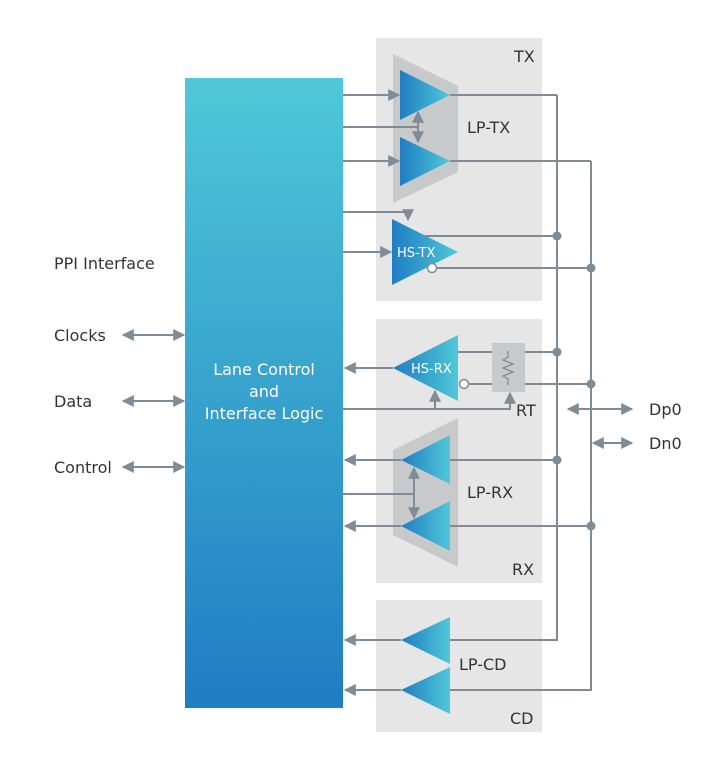  I want to click on lp-rx-label: LP-RX, so click(490, 492).